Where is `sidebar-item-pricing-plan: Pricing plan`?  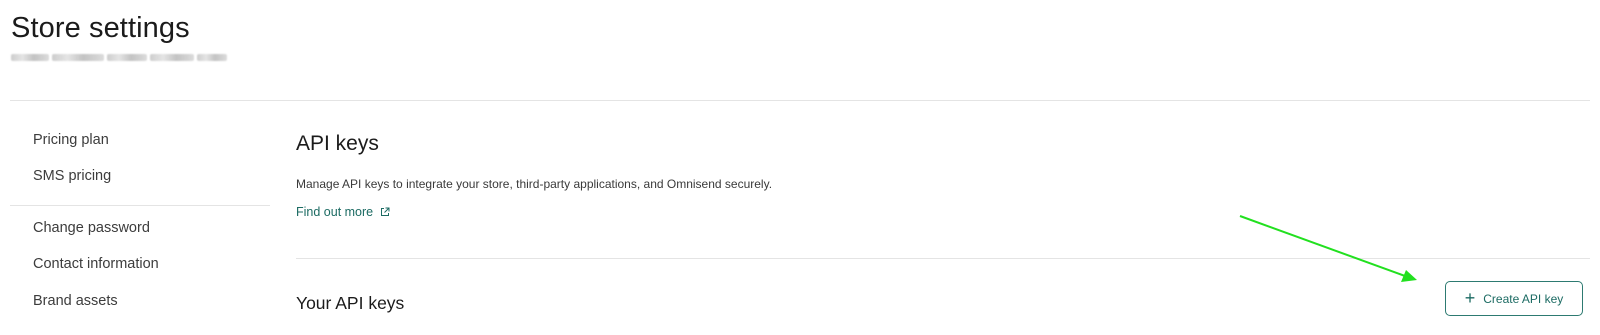
sidebar-item-pricing-plan: Pricing plan is located at coordinates (71, 140).